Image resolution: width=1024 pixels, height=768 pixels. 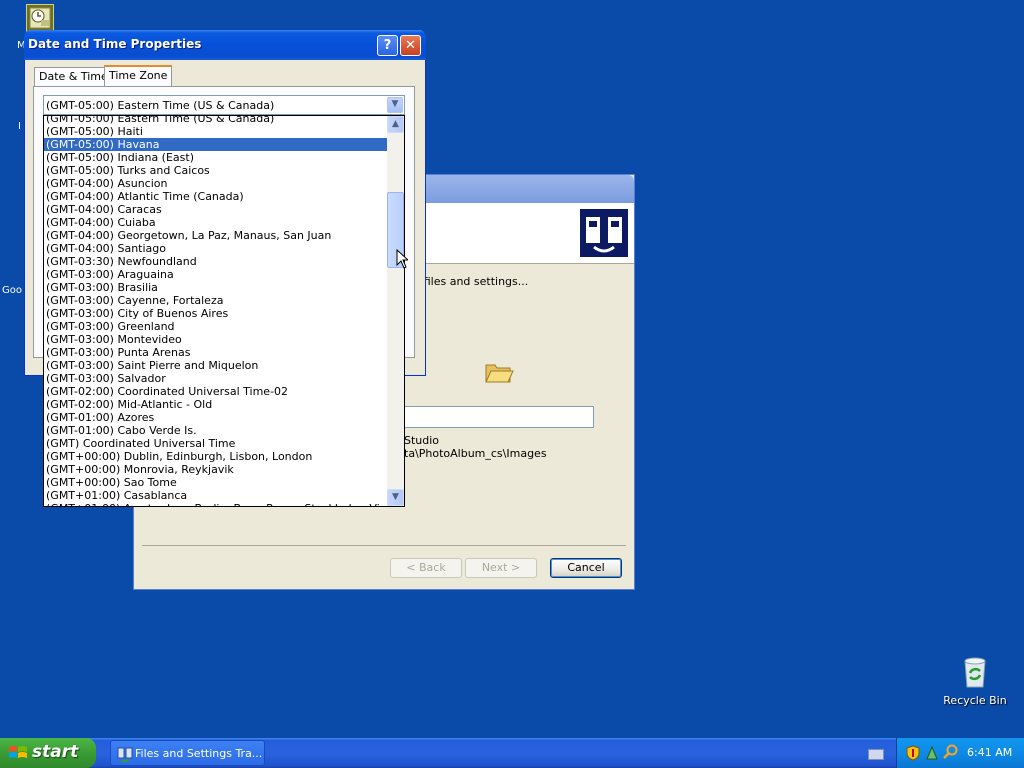 What do you see at coordinates (960, 753) in the screenshot?
I see `system-tray: 6:41 AM` at bounding box center [960, 753].